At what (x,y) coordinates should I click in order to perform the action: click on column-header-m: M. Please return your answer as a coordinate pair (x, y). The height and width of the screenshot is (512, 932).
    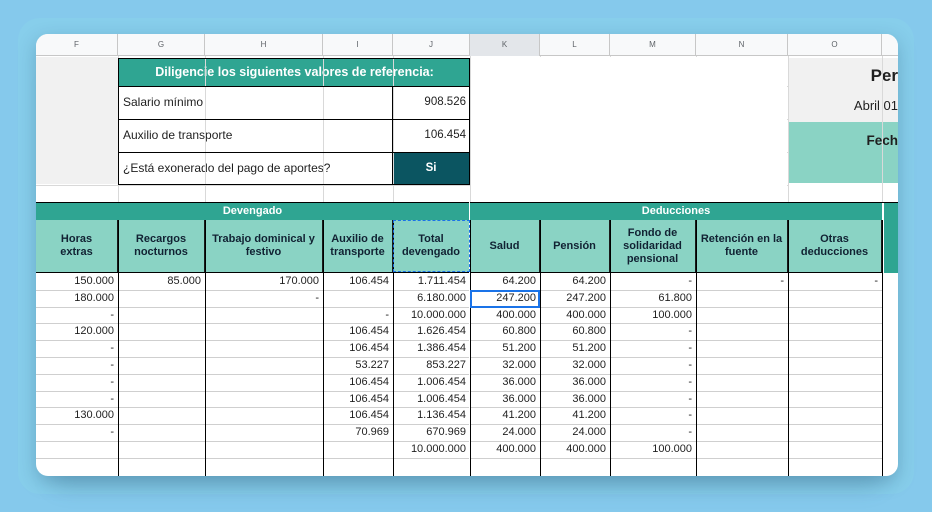
    Looking at the image, I should click on (653, 45).